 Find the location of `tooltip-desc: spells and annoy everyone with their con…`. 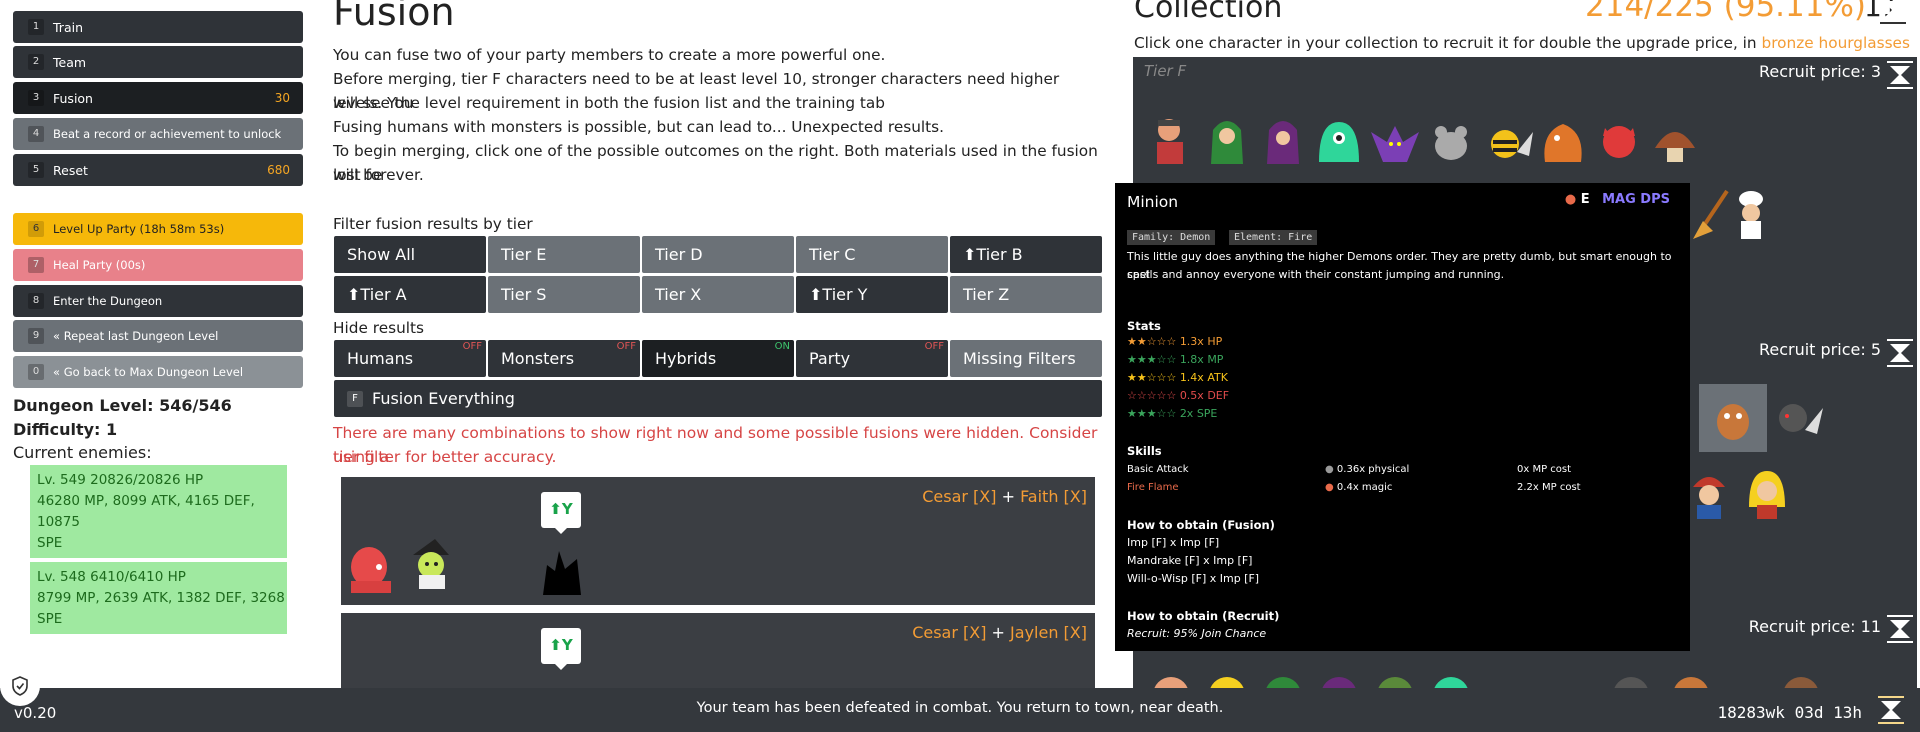

tooltip-desc: spells and annoy everyone with their con… is located at coordinates (1316, 274).